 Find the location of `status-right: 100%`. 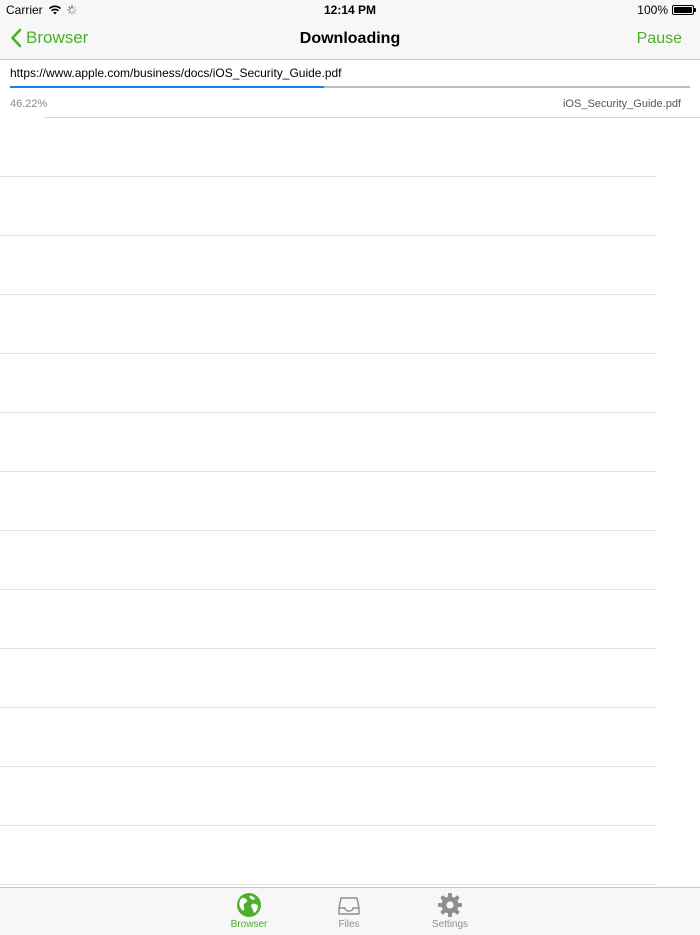

status-right: 100% is located at coordinates (666, 10).